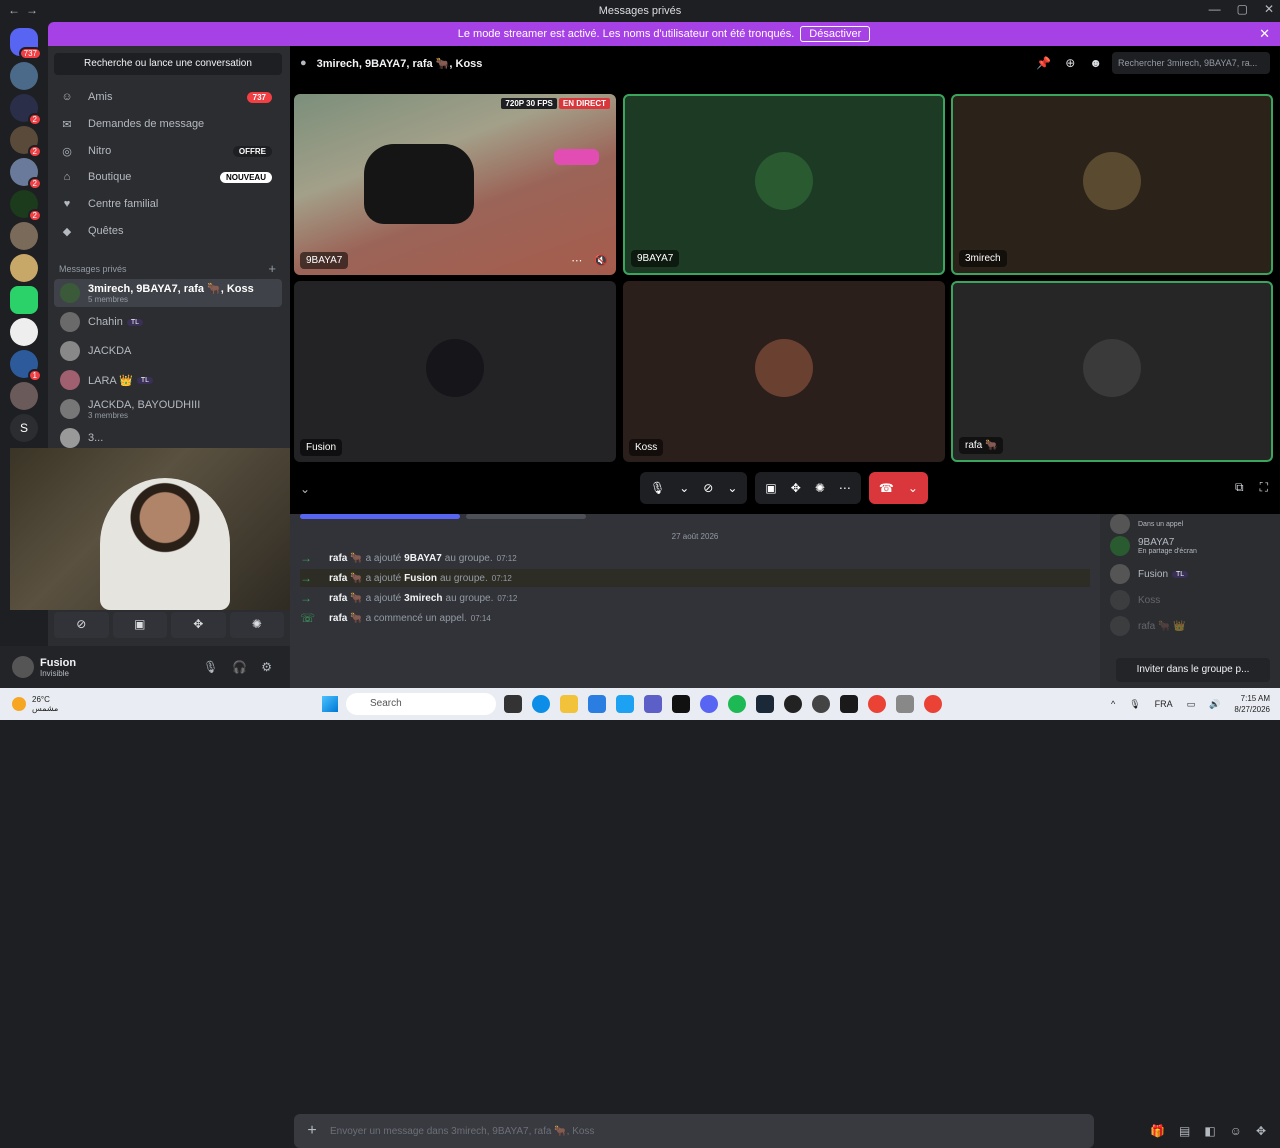 Image resolution: width=1280 pixels, height=1148 pixels. I want to click on hang-up-button: ☎ ⌄, so click(898, 488).